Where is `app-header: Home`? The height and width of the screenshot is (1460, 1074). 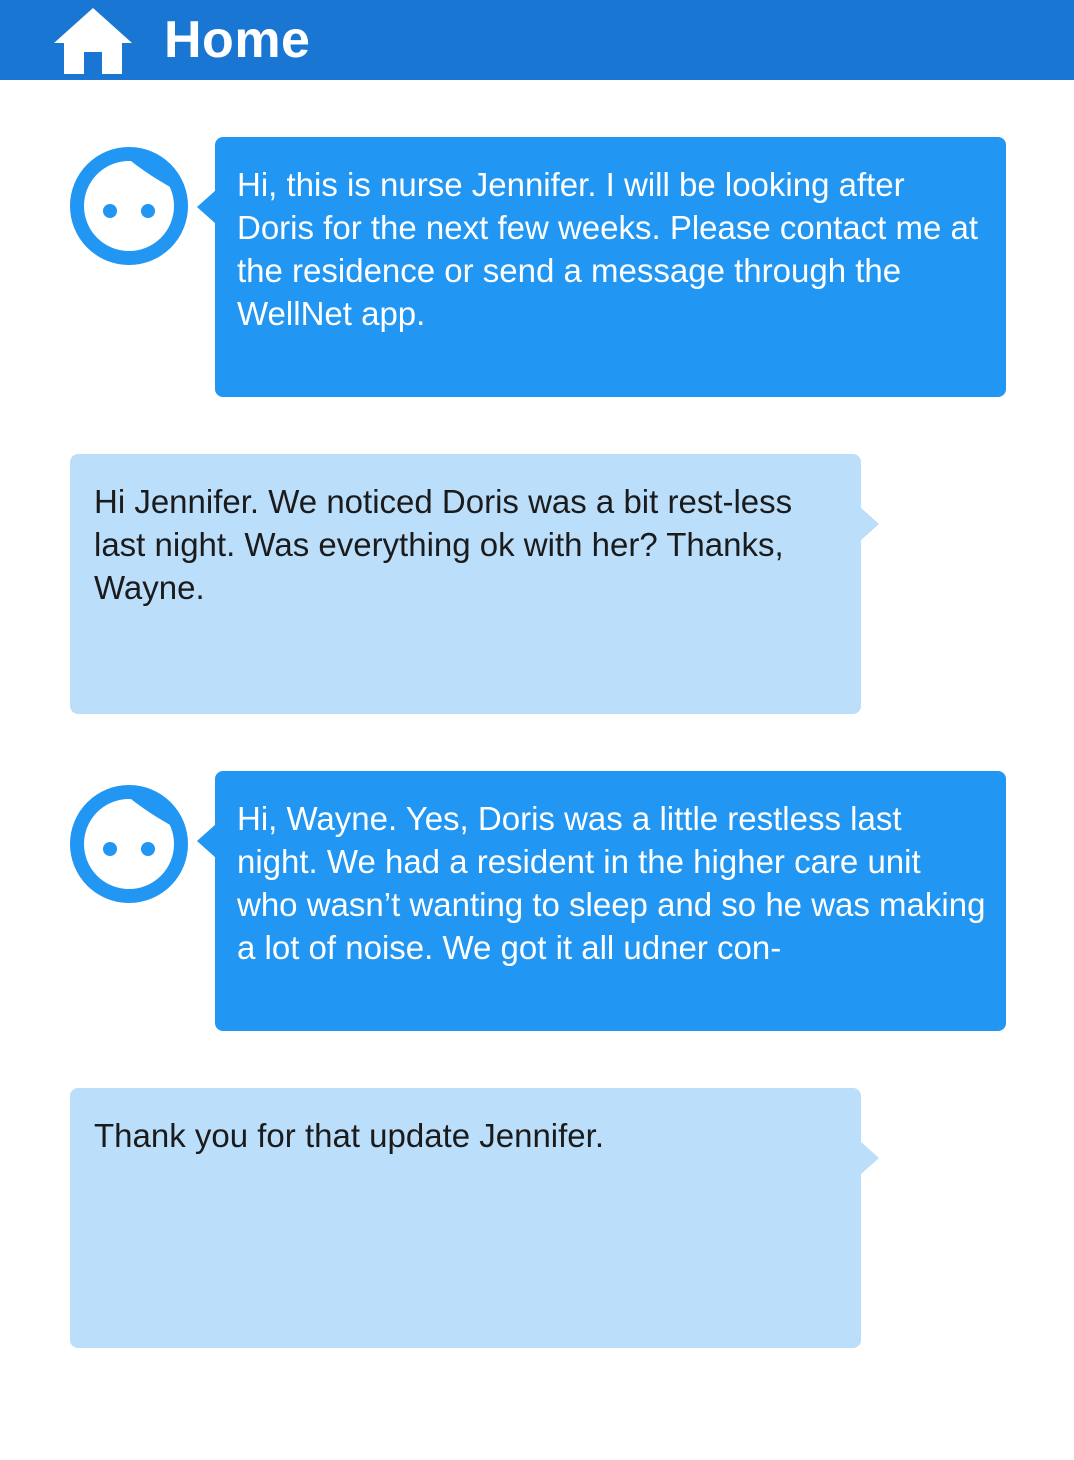 app-header: Home is located at coordinates (537, 40).